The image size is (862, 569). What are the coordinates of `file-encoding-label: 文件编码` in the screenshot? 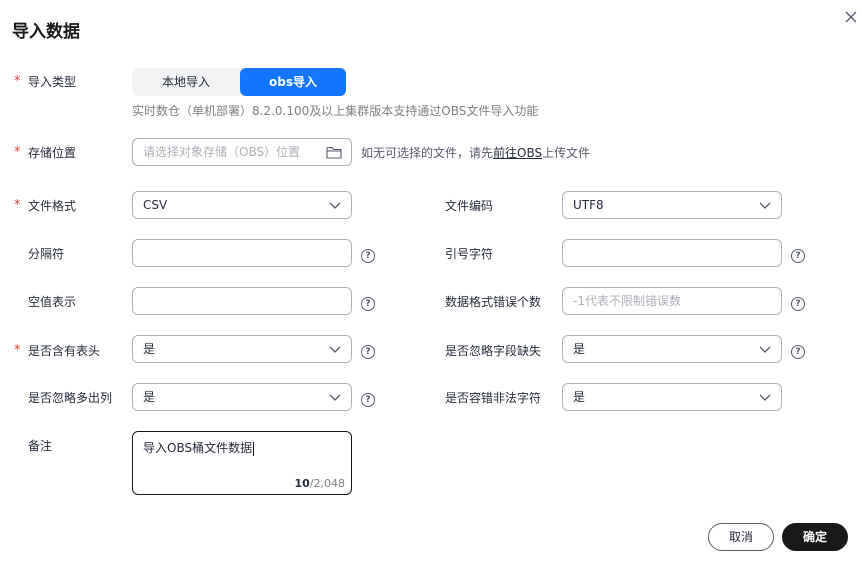 It's located at (469, 206).